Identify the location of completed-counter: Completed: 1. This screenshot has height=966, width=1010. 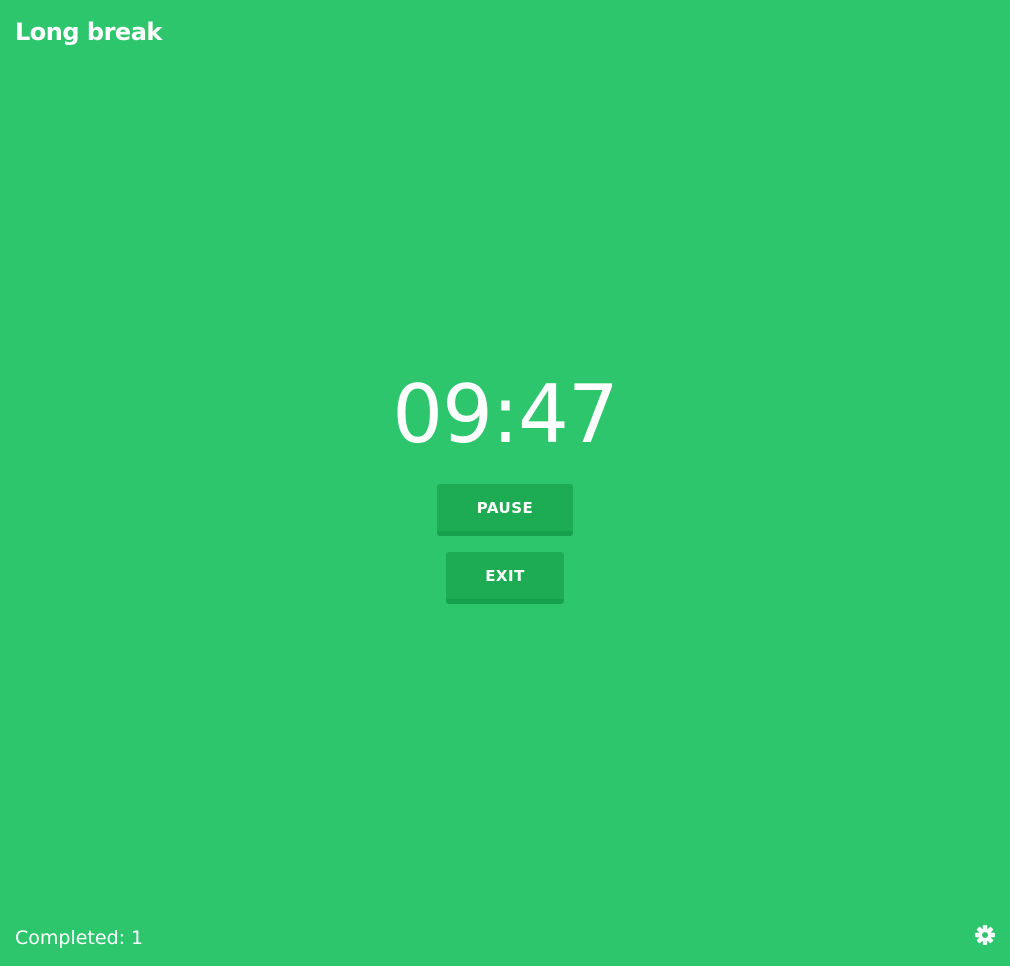
(79, 938).